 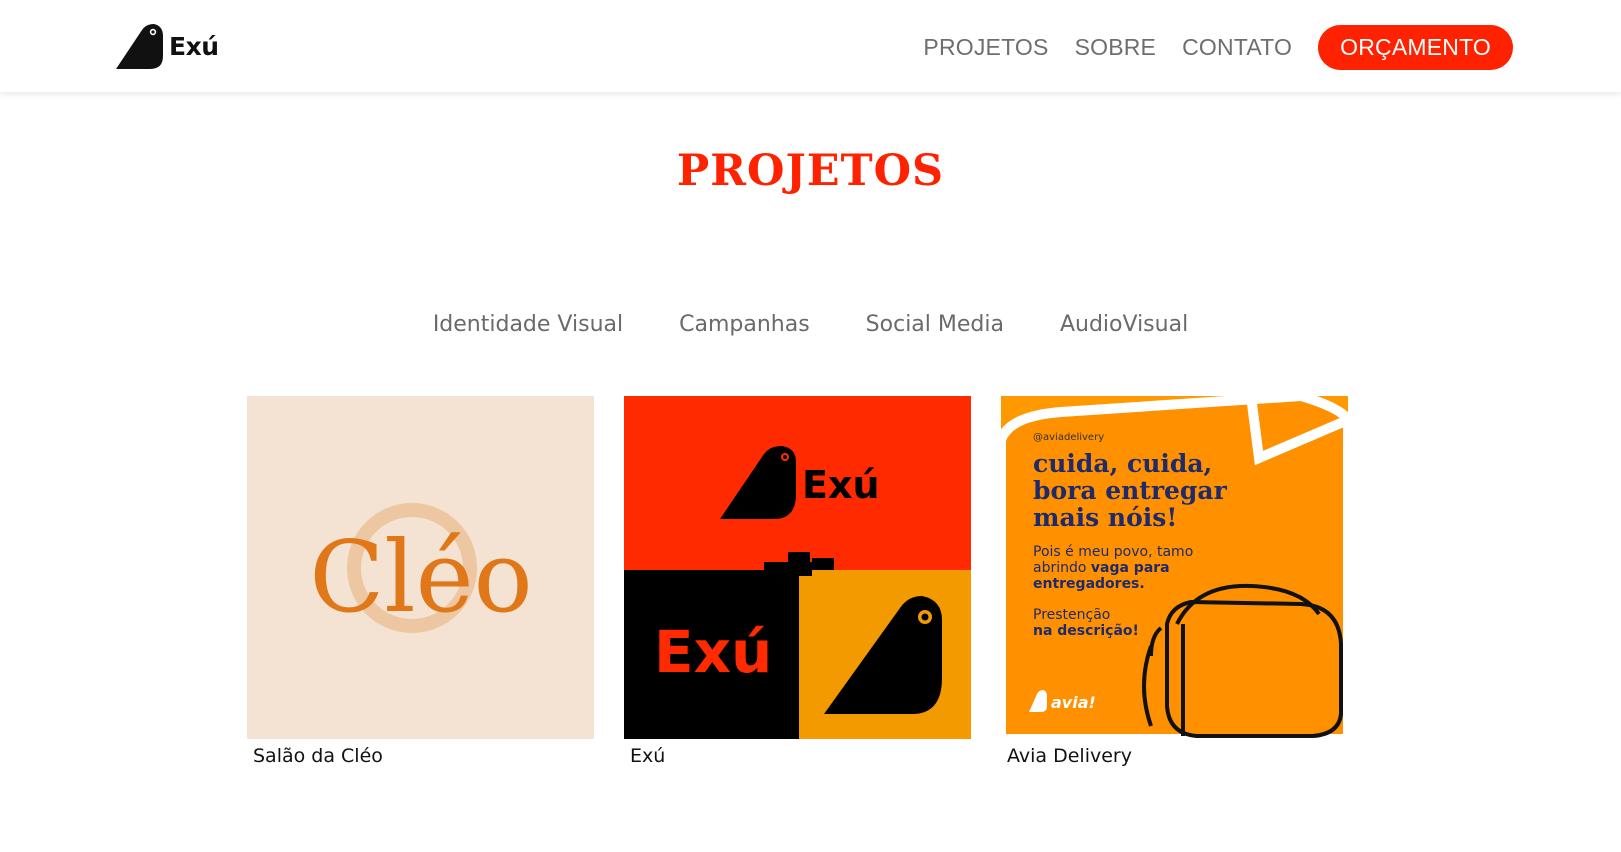 I want to click on project-thumbnail-cleo: Cléo, so click(x=420, y=567).